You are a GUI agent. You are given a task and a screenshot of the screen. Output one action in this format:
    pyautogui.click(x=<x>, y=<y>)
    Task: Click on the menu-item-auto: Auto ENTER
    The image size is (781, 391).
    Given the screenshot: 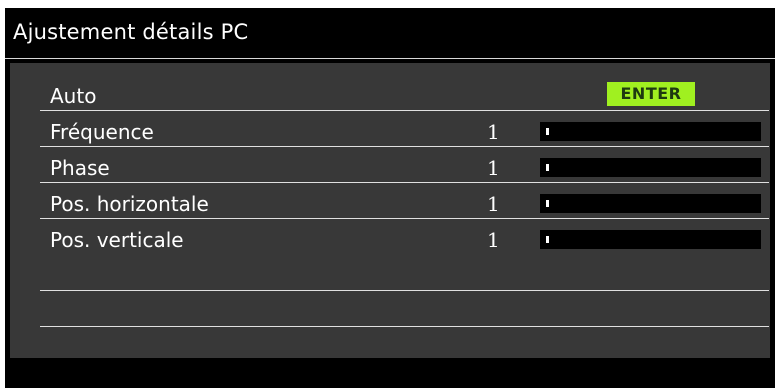 What is the action you would take?
    pyautogui.click(x=404, y=93)
    